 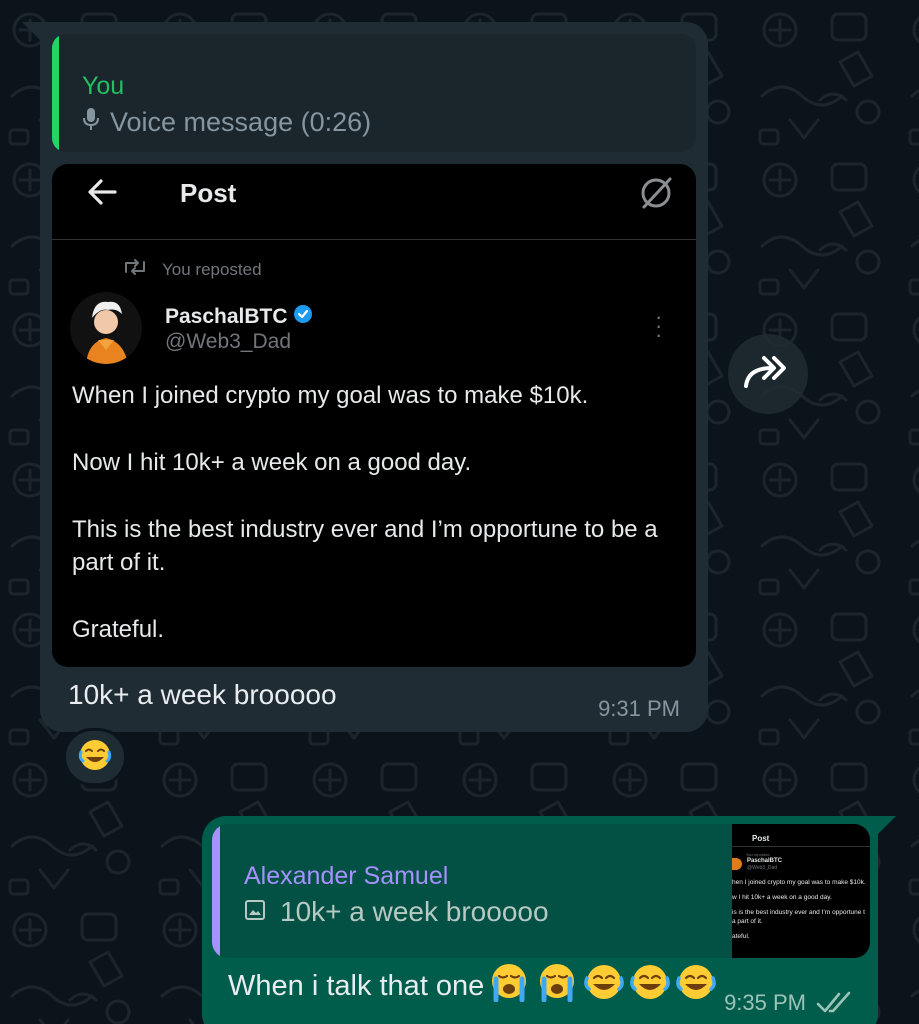 I want to click on quote-voice-message: Voice message (0:26), so click(x=226, y=122).